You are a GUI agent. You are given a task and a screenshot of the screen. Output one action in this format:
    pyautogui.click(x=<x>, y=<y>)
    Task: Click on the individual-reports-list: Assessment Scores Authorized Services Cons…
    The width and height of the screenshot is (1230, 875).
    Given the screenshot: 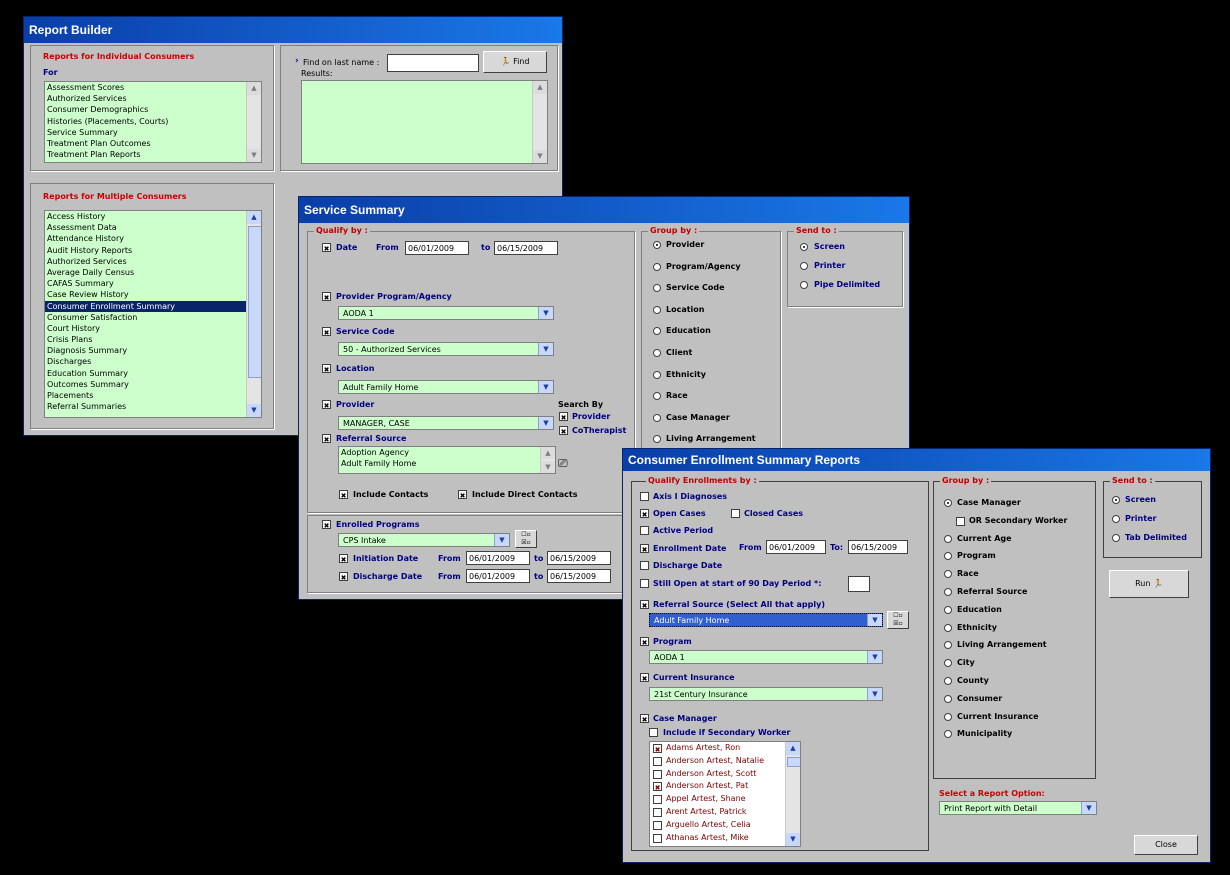 What is the action you would take?
    pyautogui.click(x=153, y=122)
    